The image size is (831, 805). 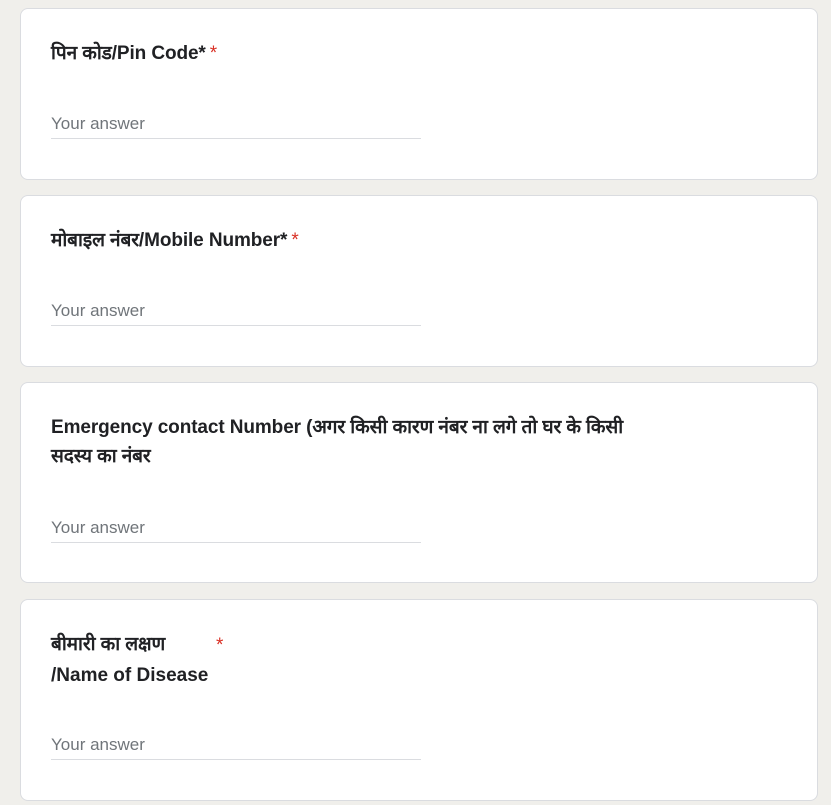 I want to click on mobile-number-input, so click(x=236, y=311).